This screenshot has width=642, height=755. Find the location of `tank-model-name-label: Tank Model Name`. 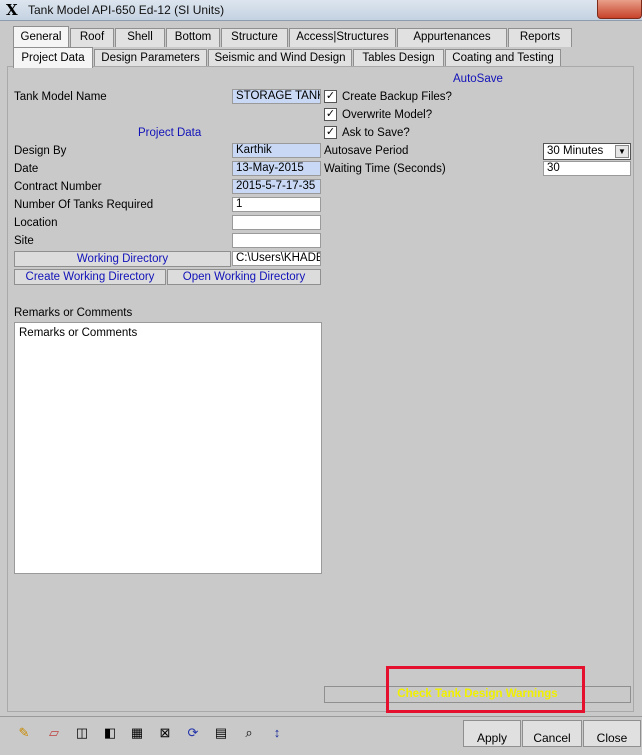

tank-model-name-label: Tank Model Name is located at coordinates (60, 97).